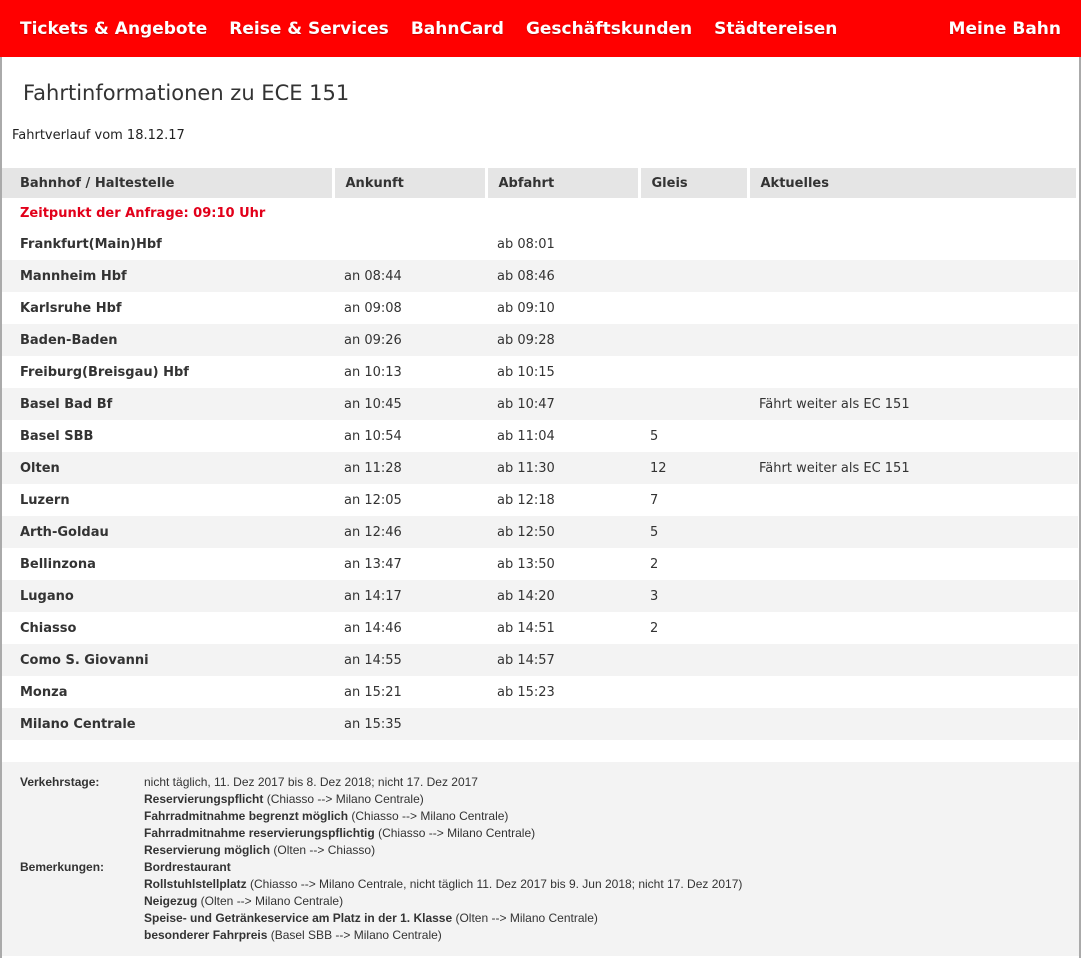 The height and width of the screenshot is (958, 1081). Describe the element at coordinates (526, 692) in the screenshot. I see `cell-departure: ab 15:23` at that location.